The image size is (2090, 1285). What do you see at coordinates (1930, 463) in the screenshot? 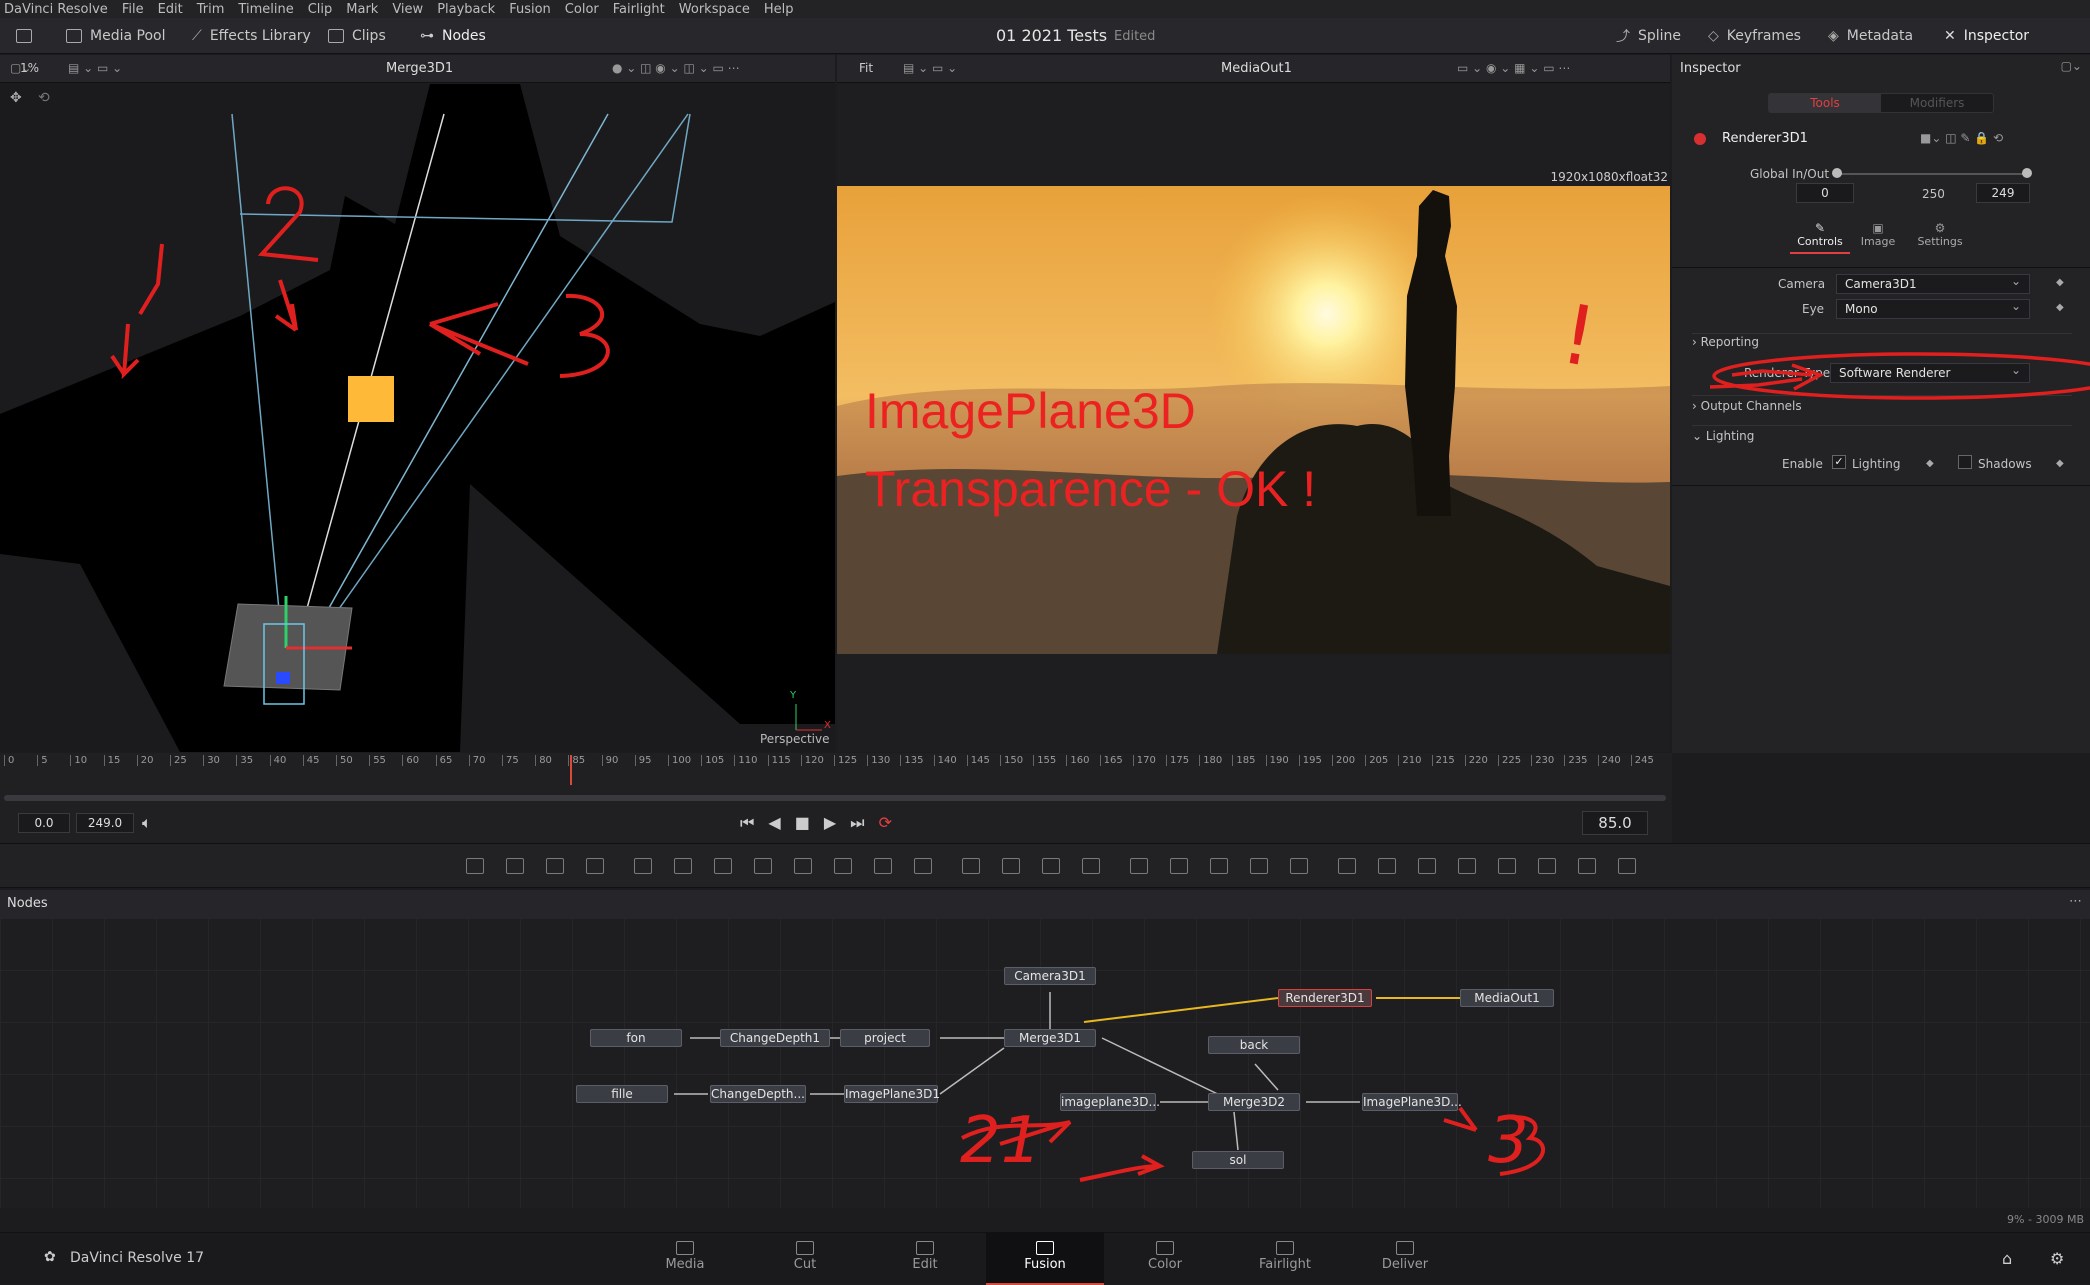
I see `lighting-keyframe-icon: ◆` at bounding box center [1930, 463].